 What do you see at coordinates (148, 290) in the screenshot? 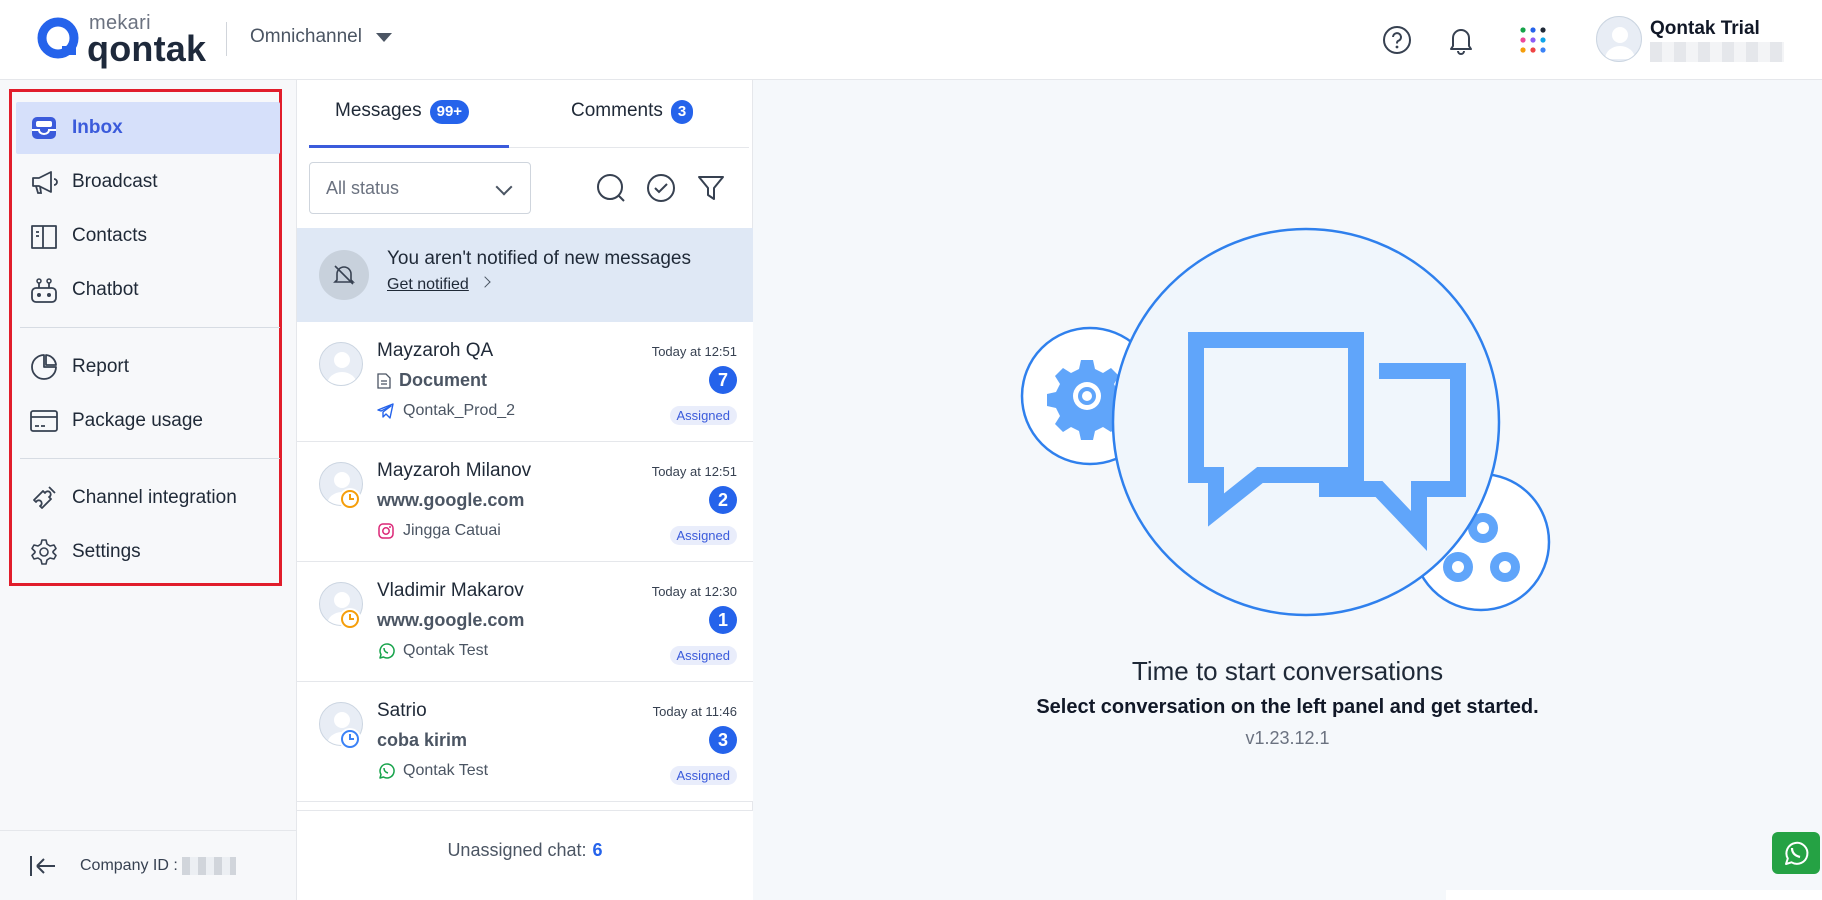
I see `sidebar-item-chatbot: Chatbot` at bounding box center [148, 290].